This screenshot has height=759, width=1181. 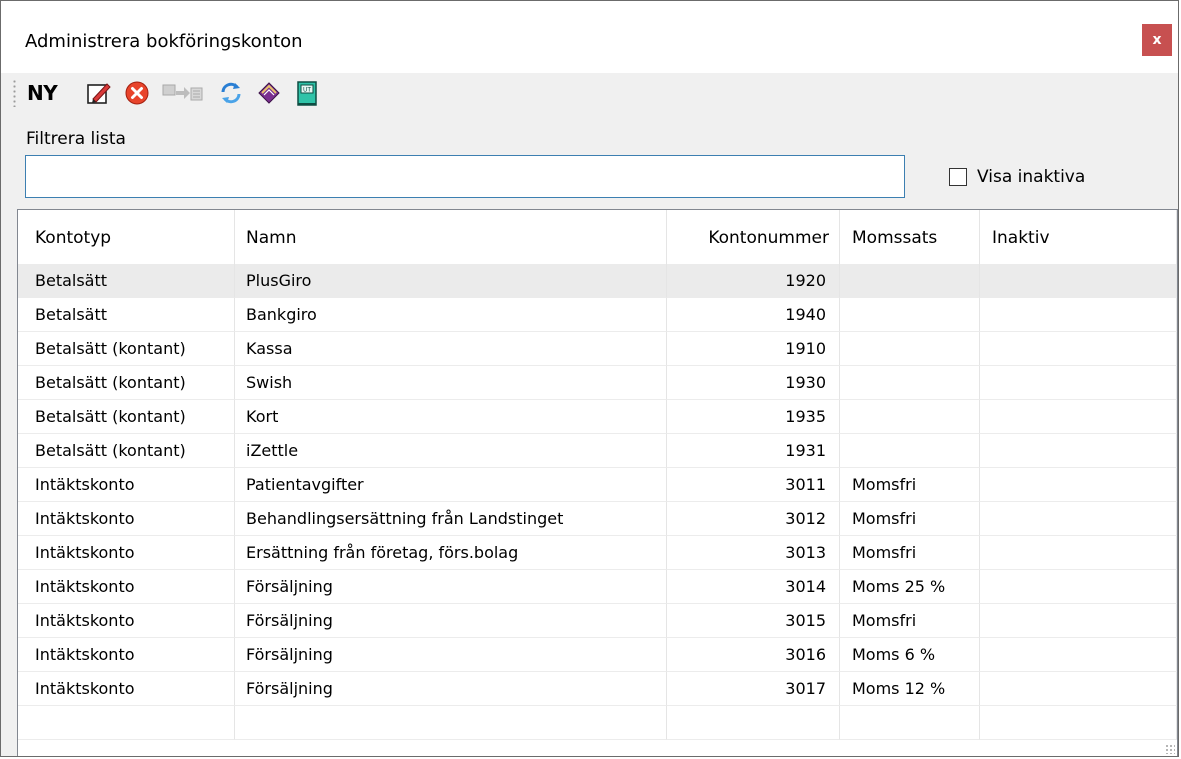 What do you see at coordinates (76, 139) in the screenshot?
I see `filter-label: Filtrera lista` at bounding box center [76, 139].